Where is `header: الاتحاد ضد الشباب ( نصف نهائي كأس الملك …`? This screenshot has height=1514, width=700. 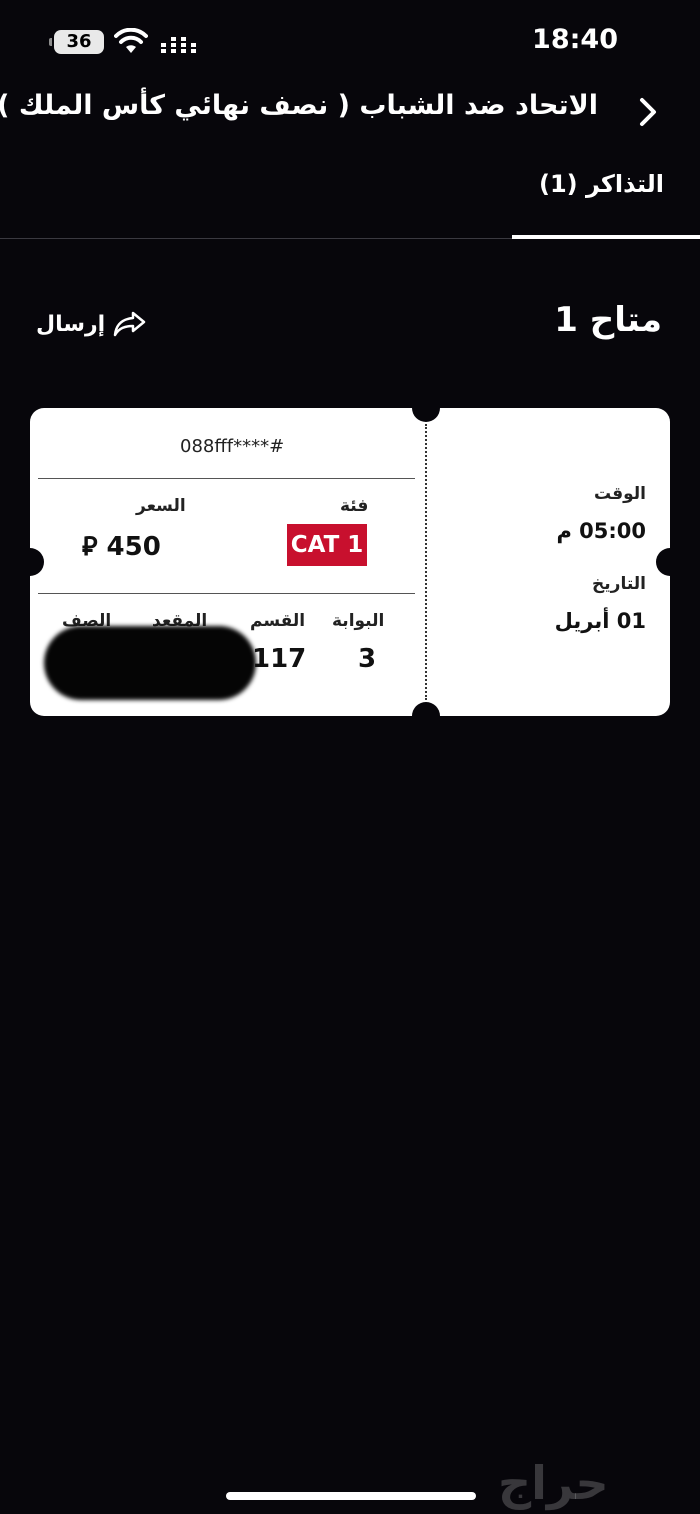
header: الاتحاد ضد الشباب ( نصف نهائي كأس الملك … is located at coordinates (350, 112).